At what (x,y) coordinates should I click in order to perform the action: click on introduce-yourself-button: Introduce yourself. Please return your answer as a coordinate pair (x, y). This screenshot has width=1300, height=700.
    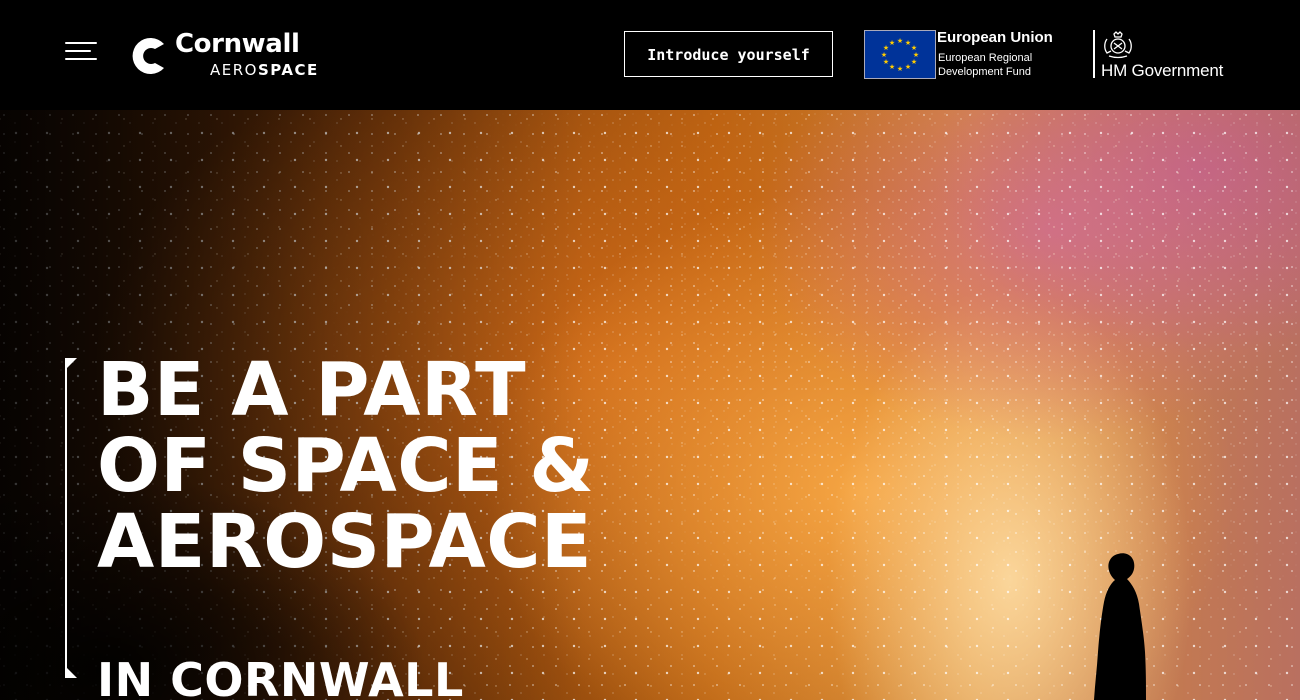
    Looking at the image, I should click on (728, 54).